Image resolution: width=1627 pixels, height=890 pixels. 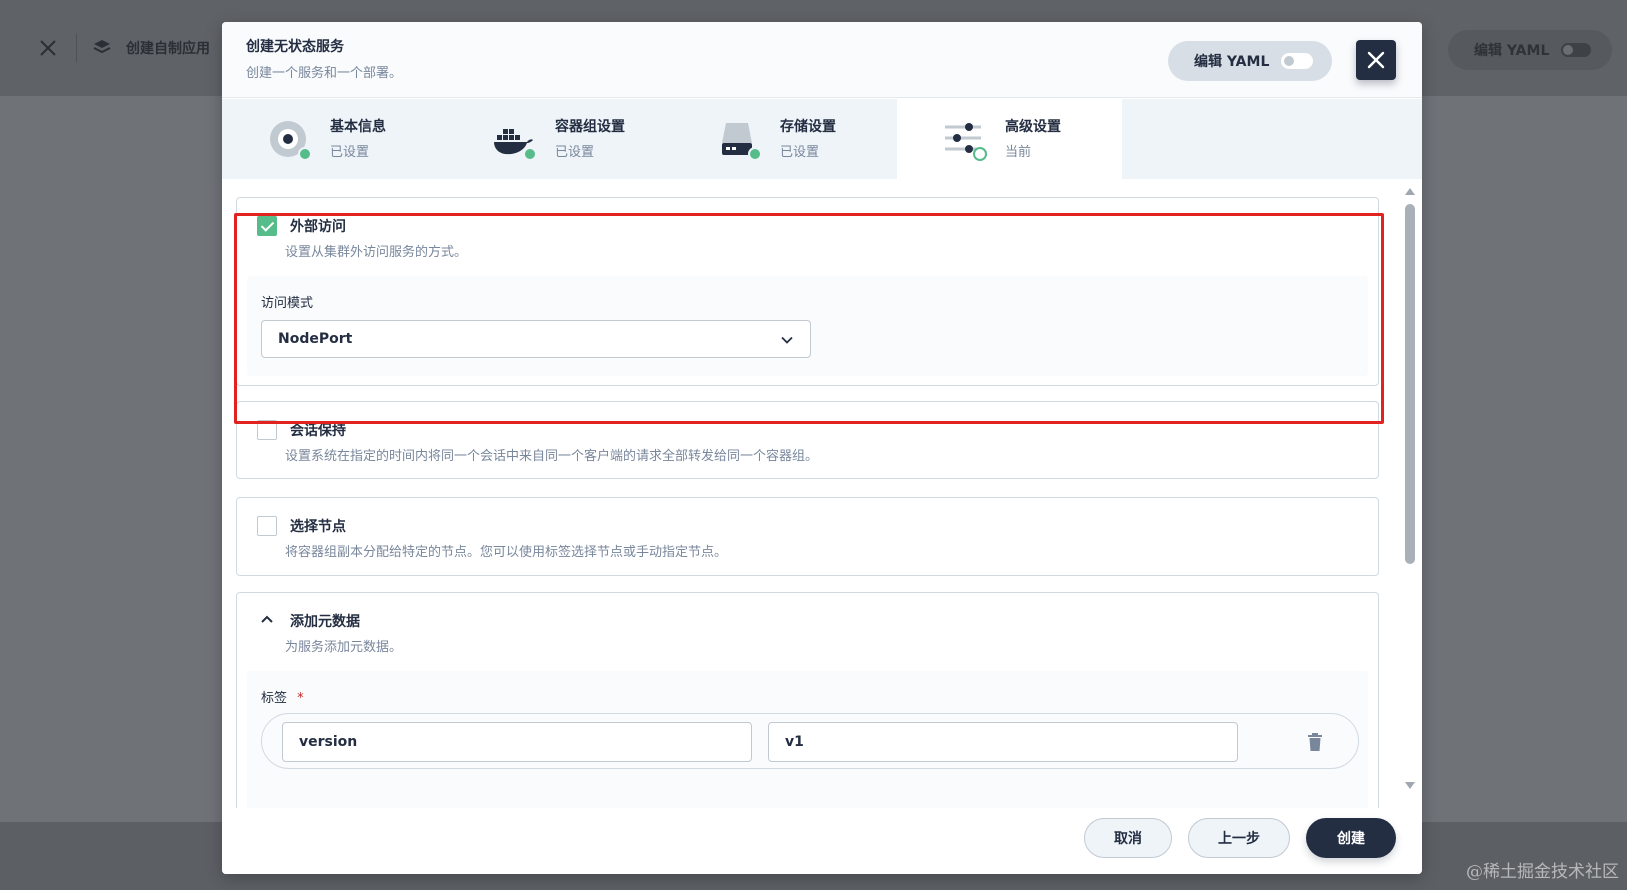 I want to click on modal-title: 创建无状态服务, so click(x=295, y=47).